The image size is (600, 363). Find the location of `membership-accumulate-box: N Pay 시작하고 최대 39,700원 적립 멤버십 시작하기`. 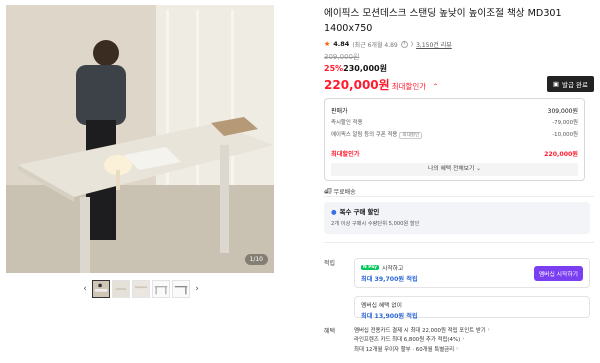

membership-accumulate-box: N Pay 시작하고 최대 39,700원 적립 멤버십 시작하기 is located at coordinates (472, 273).